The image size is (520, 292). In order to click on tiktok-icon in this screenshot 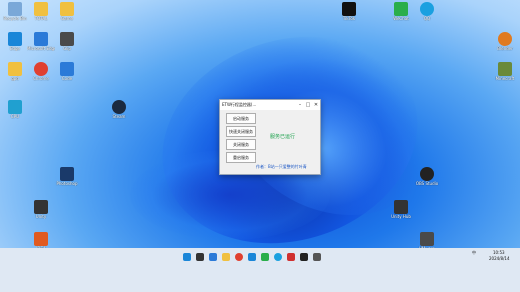, I will do `click(349, 9)`.